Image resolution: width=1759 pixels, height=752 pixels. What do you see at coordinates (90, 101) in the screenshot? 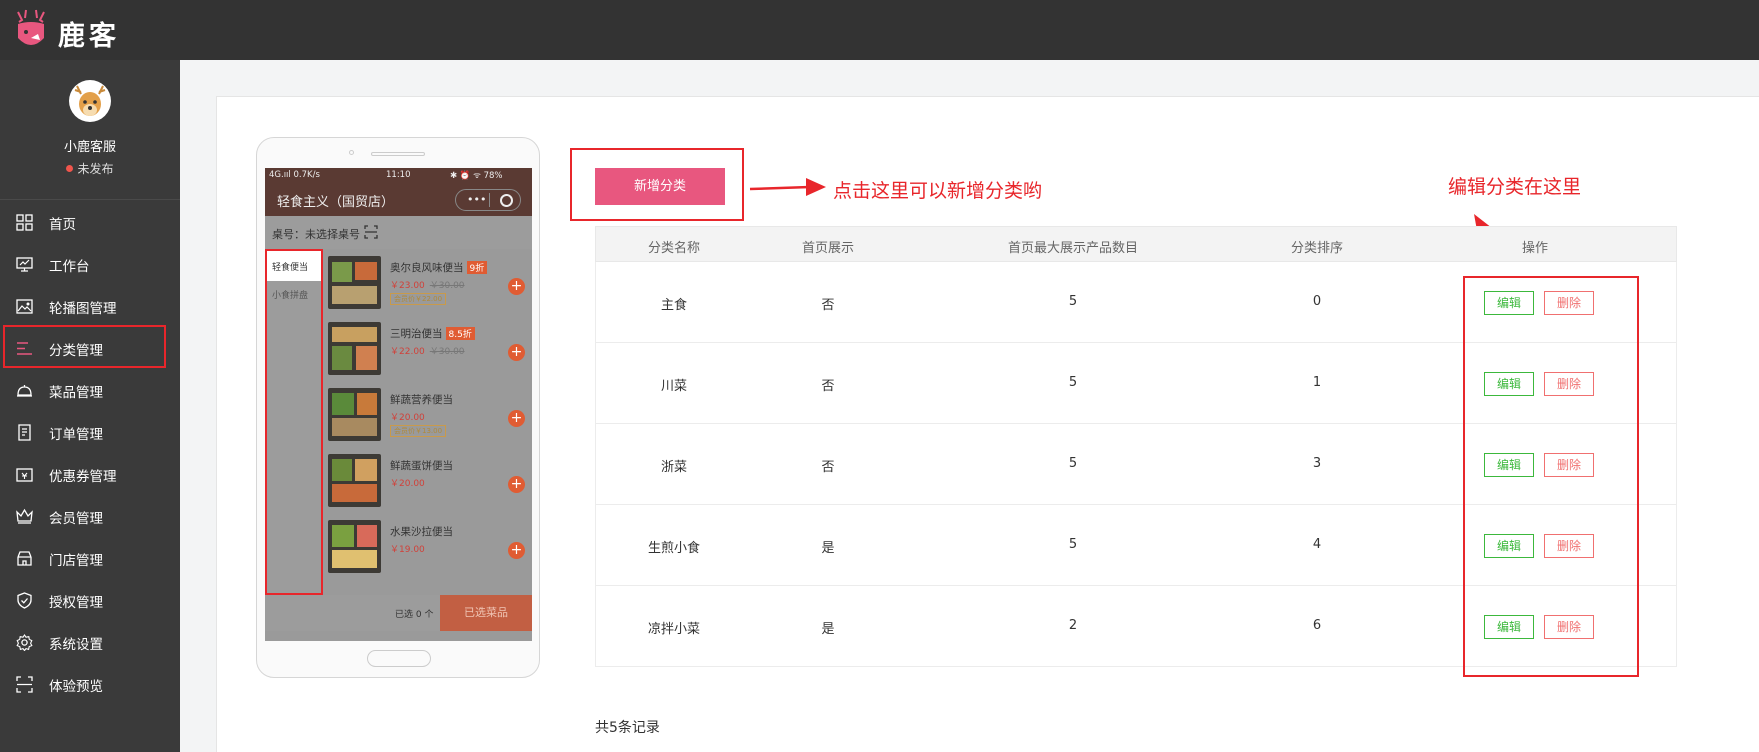
I see `avatar` at bounding box center [90, 101].